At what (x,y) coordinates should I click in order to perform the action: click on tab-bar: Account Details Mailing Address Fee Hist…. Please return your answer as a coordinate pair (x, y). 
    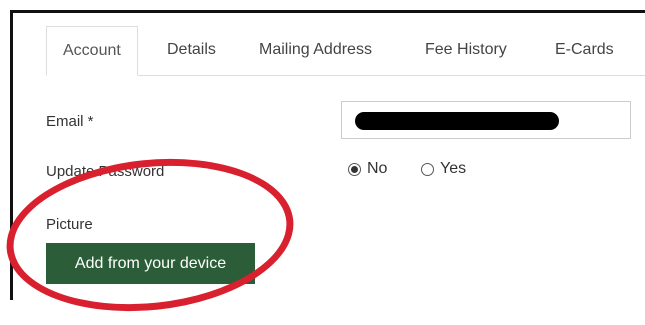
    Looking at the image, I should click on (345, 51).